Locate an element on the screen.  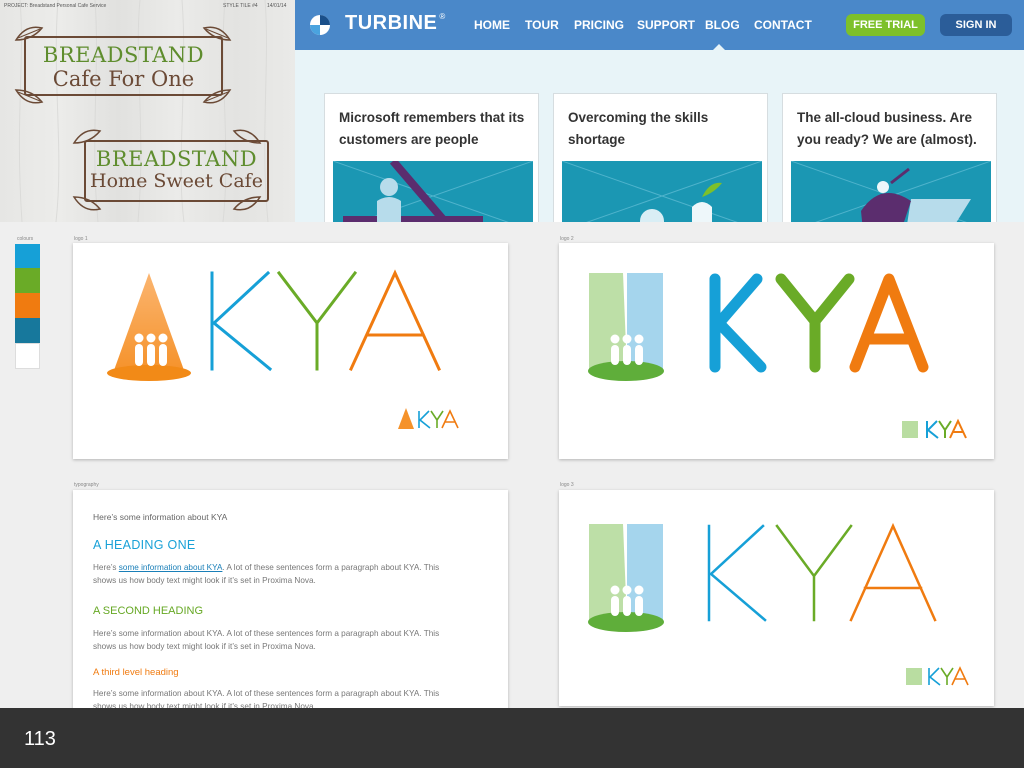
slide-footer: 113 is located at coordinates (512, 738).